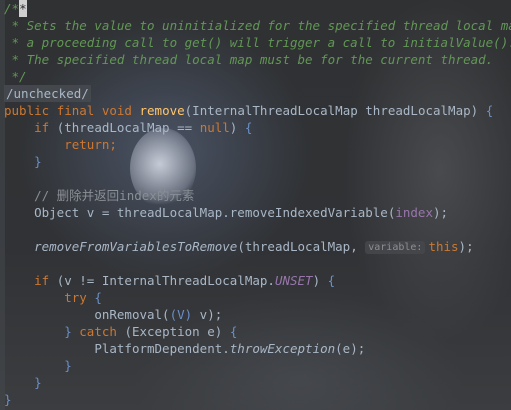 Image resolution: width=511 pixels, height=410 pixels. What do you see at coordinates (248, 127) in the screenshot?
I see `if-open-brace: {` at bounding box center [248, 127].